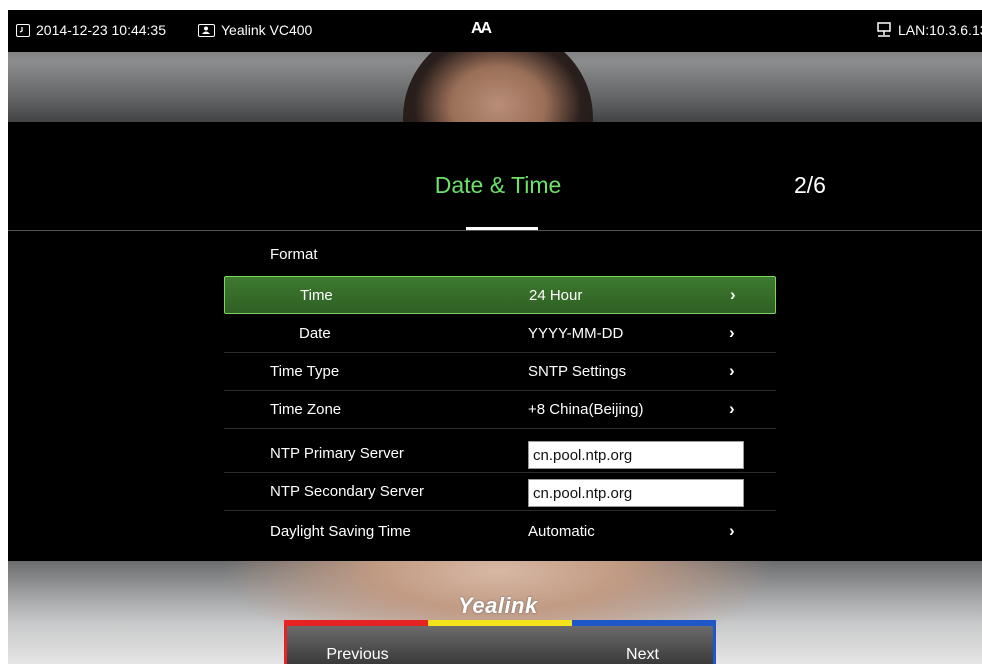 This screenshot has width=982, height=664. What do you see at coordinates (636, 455) in the screenshot?
I see `ntp-primary-input: cn.pool.ntp.org` at bounding box center [636, 455].